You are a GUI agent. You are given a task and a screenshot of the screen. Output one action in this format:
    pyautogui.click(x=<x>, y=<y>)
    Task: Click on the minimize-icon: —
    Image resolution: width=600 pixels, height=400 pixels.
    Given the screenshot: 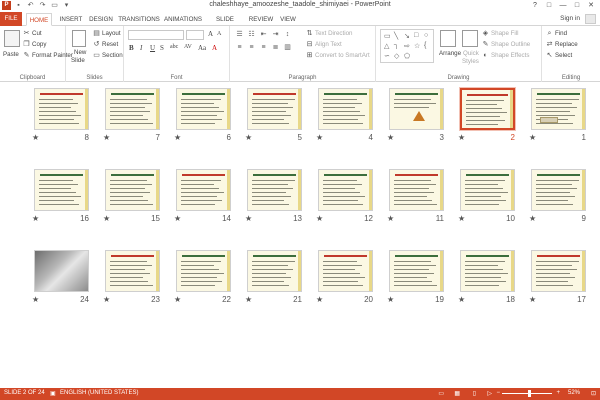 What is the action you would take?
    pyautogui.click(x=563, y=5)
    